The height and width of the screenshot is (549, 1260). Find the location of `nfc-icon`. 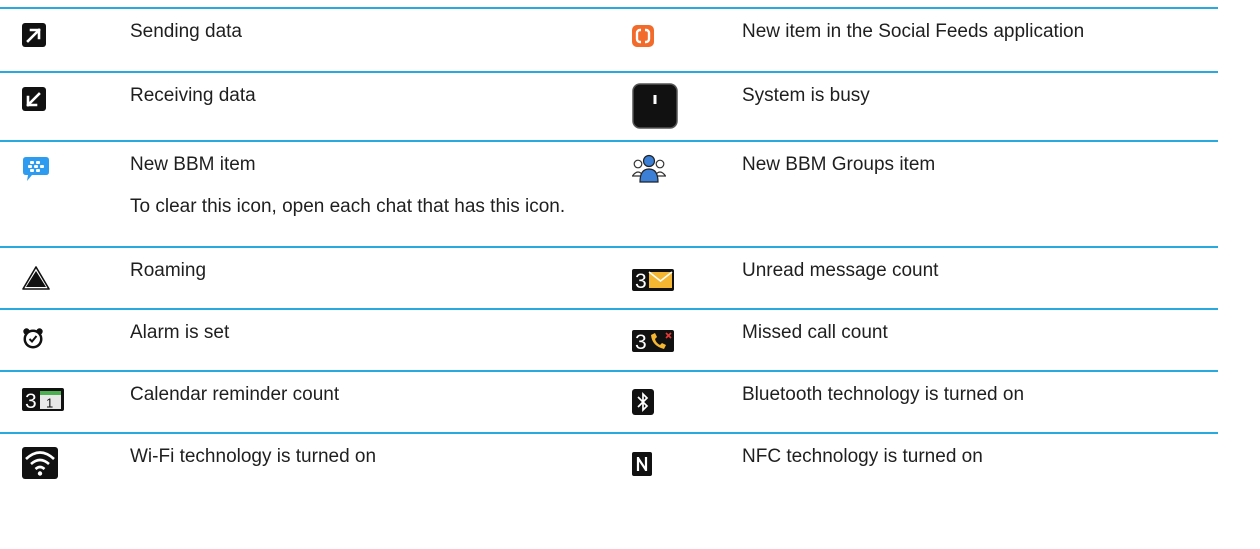

nfc-icon is located at coordinates (642, 464).